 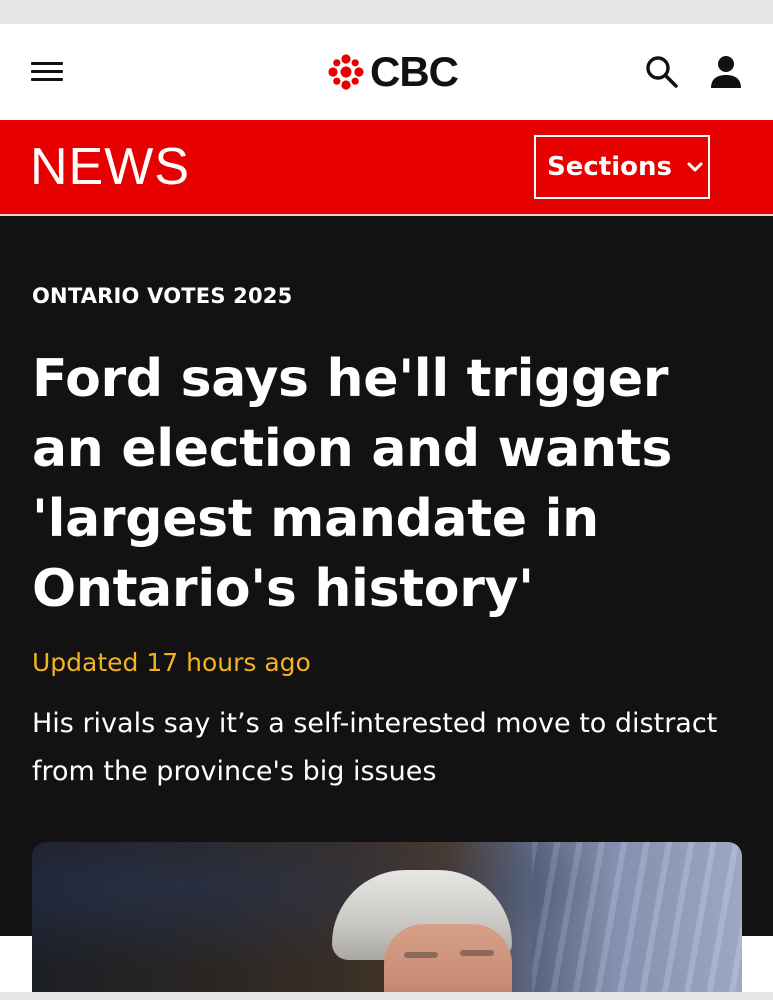 I want to click on account-button, so click(x=726, y=72).